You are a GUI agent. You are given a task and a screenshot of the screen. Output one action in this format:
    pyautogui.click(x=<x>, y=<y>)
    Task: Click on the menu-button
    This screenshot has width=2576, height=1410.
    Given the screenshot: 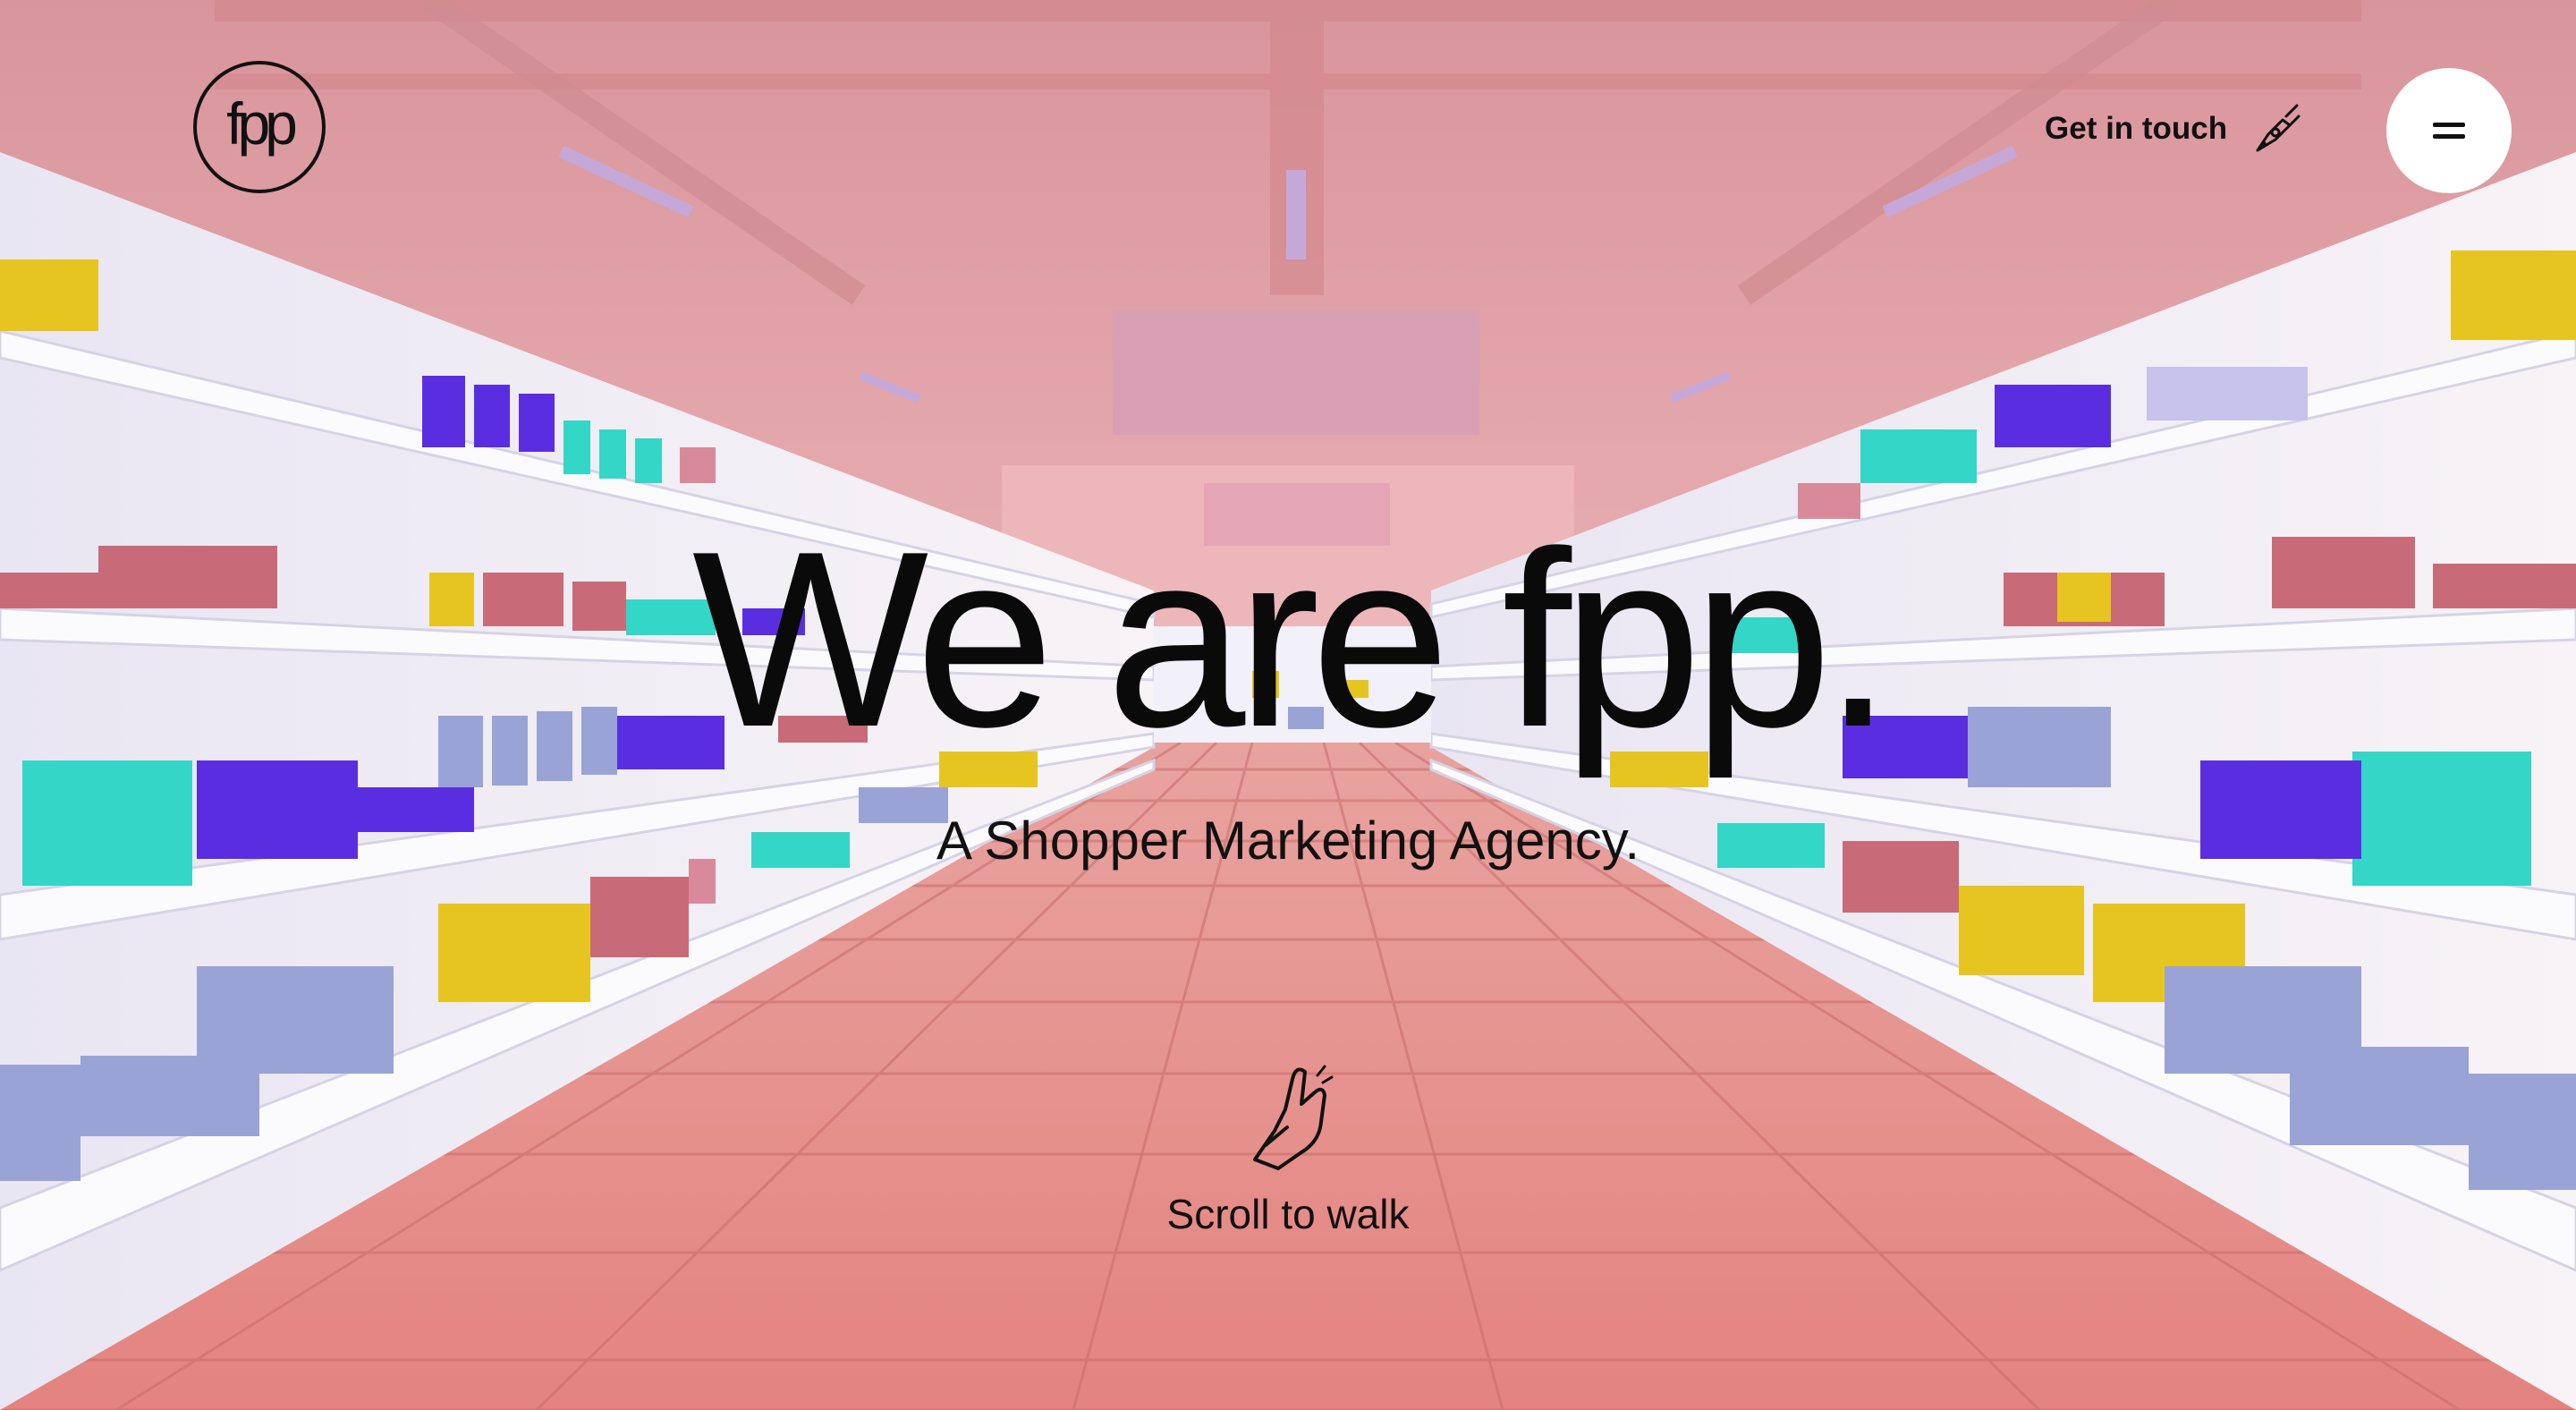 What is the action you would take?
    pyautogui.click(x=2449, y=130)
    